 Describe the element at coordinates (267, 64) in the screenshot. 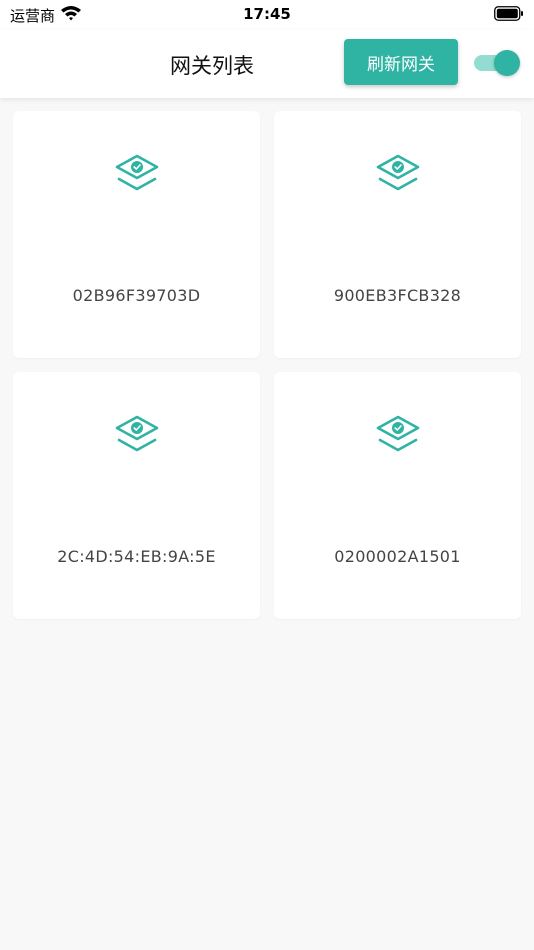

I see `app-header: 网关列表 刷新网关` at that location.